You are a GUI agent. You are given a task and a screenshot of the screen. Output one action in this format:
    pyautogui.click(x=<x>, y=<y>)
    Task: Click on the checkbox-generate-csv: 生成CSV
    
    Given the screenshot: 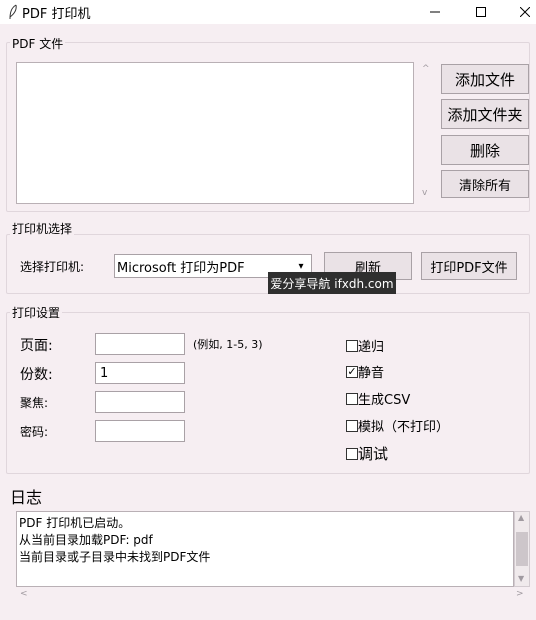 What is the action you would take?
    pyautogui.click(x=378, y=398)
    